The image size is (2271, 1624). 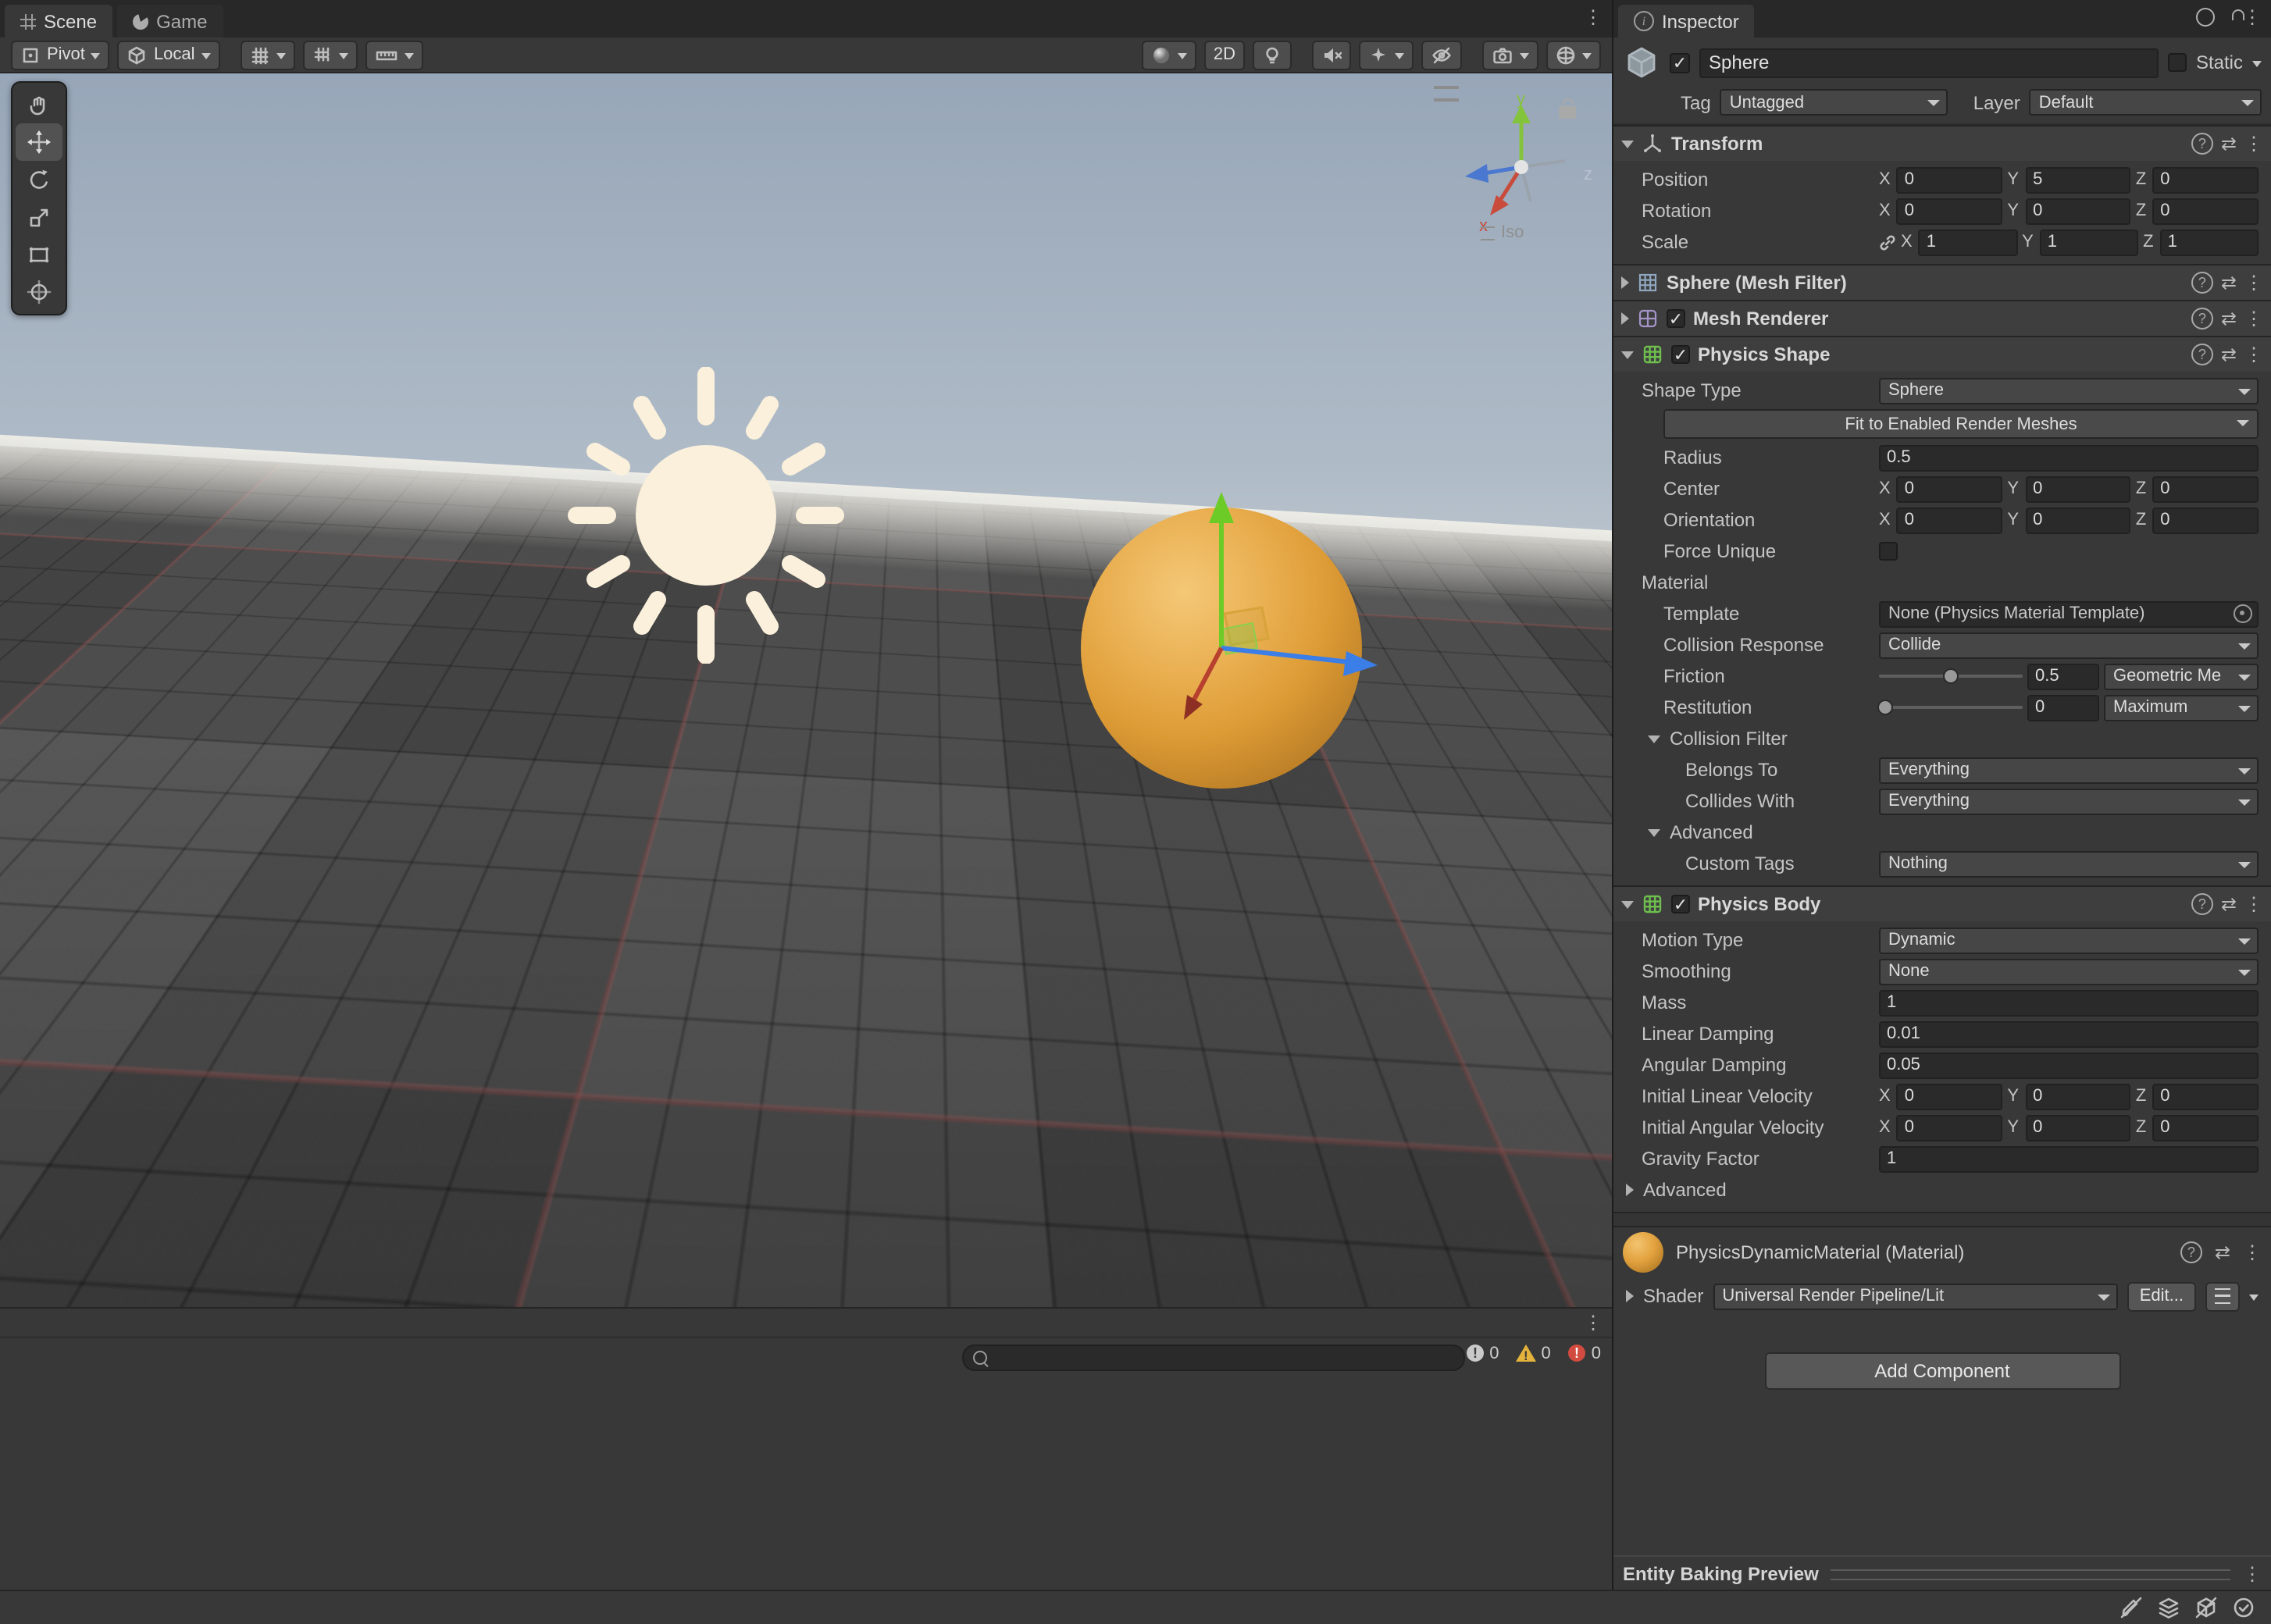 I want to click on iav-y-field: 0, so click(x=2078, y=1127).